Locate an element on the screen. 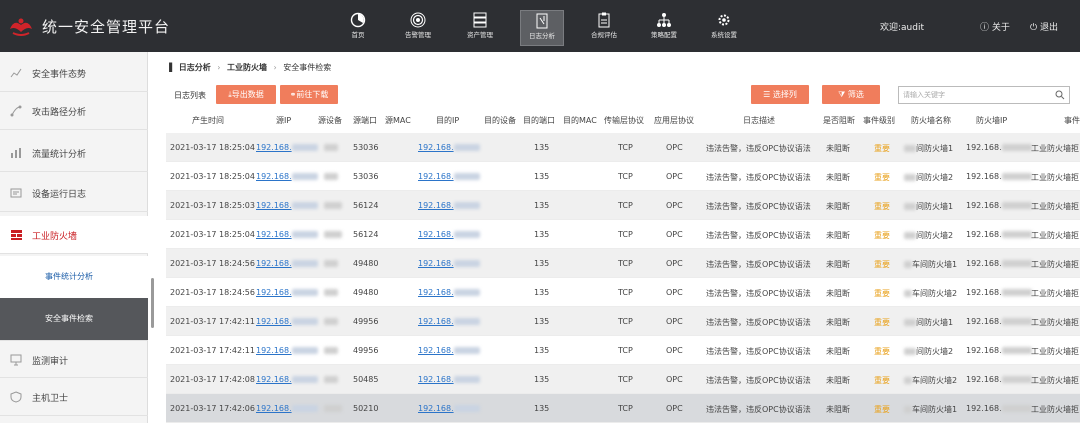  nav-label: 告警管理 is located at coordinates (418, 35).